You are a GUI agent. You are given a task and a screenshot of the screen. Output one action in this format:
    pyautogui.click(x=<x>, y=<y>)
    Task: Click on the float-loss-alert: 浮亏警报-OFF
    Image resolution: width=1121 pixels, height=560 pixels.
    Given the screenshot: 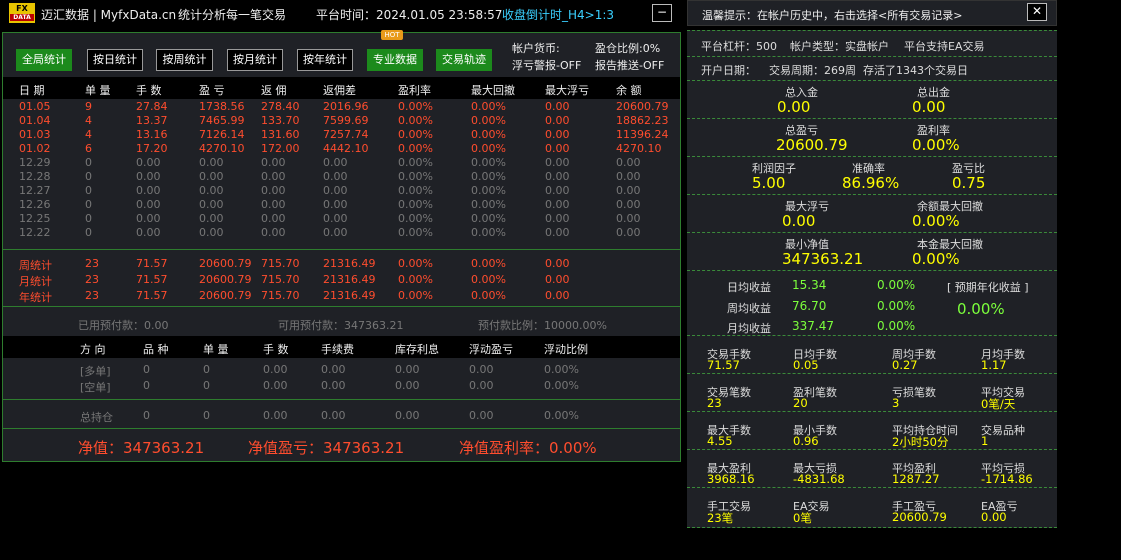 What is the action you would take?
    pyautogui.click(x=546, y=65)
    